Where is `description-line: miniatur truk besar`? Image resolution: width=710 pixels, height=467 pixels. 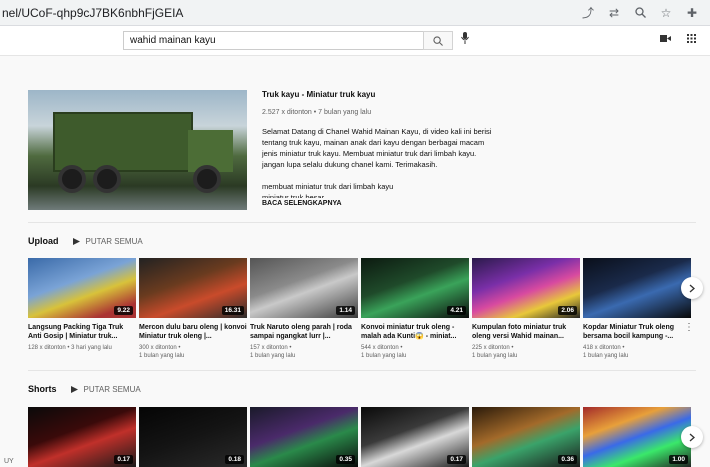
description-line: miniatur truk besar is located at coordinates (293, 195).